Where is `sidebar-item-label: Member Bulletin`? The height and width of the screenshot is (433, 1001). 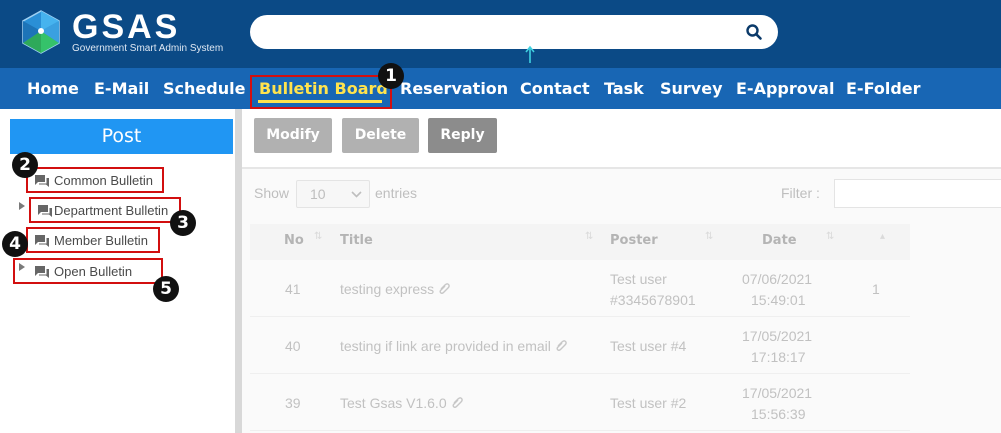 sidebar-item-label: Member Bulletin is located at coordinates (101, 240).